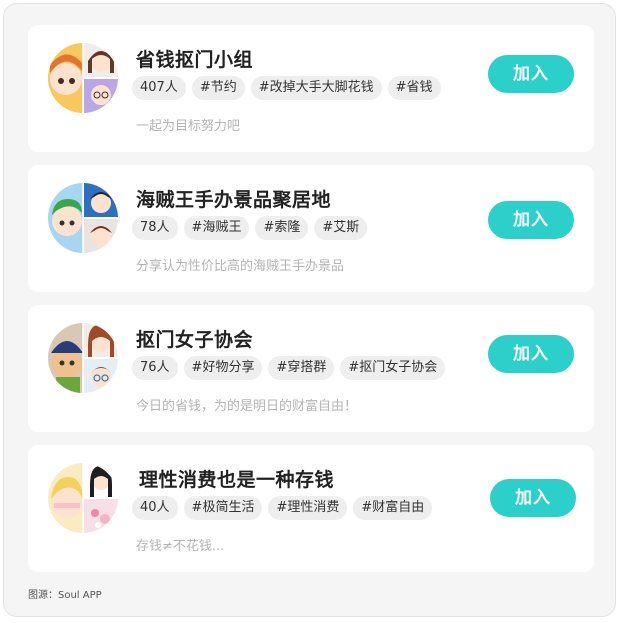 The height and width of the screenshot is (623, 623). Describe the element at coordinates (282, 228) in the screenshot. I see `topic-tag: #索隆` at that location.